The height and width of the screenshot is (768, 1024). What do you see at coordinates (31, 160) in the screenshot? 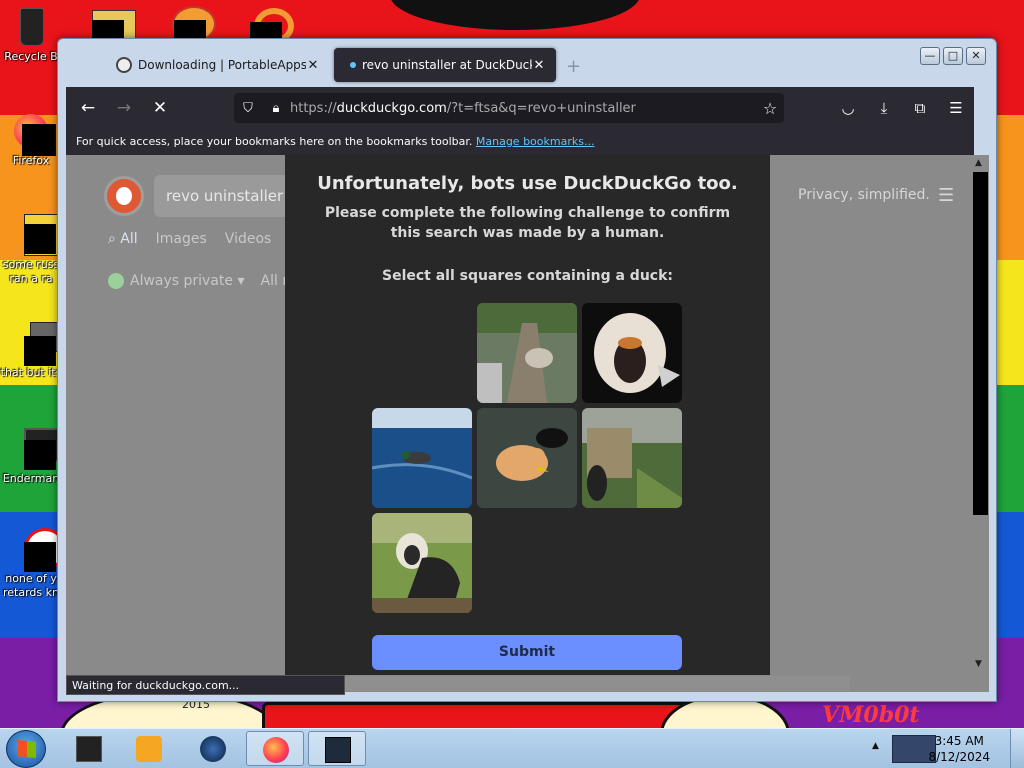
I see `desktop-icon-label: Firefox` at bounding box center [31, 160].